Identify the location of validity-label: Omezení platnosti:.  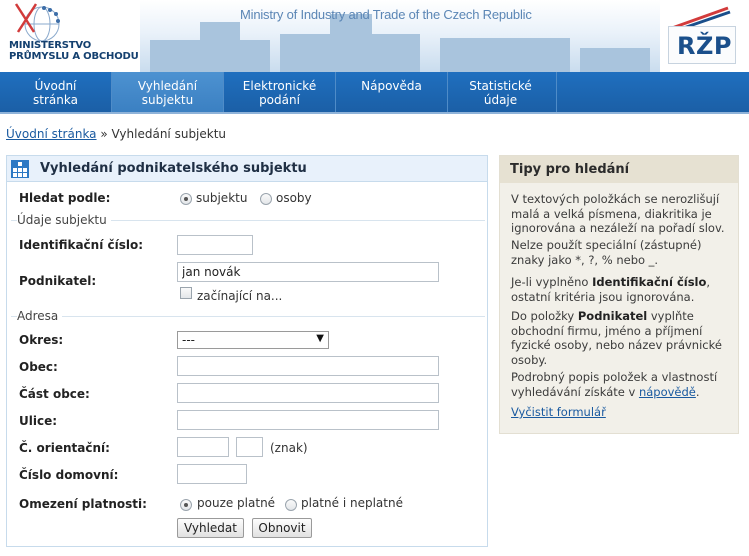
(83, 504).